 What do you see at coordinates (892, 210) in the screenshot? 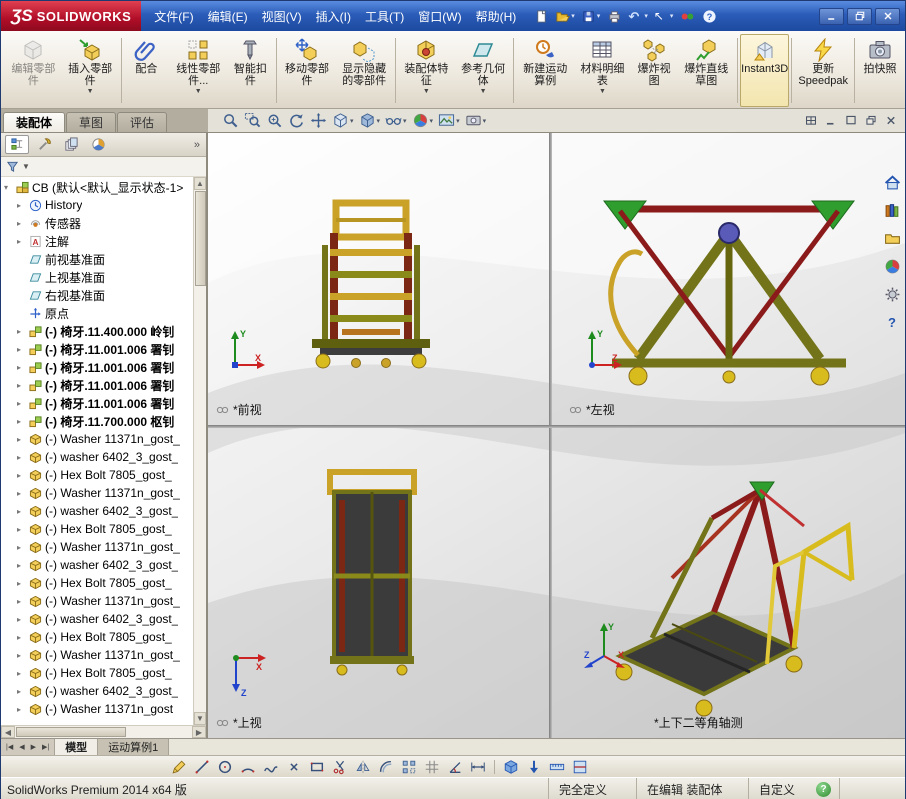
I see `design-library-tab` at bounding box center [892, 210].